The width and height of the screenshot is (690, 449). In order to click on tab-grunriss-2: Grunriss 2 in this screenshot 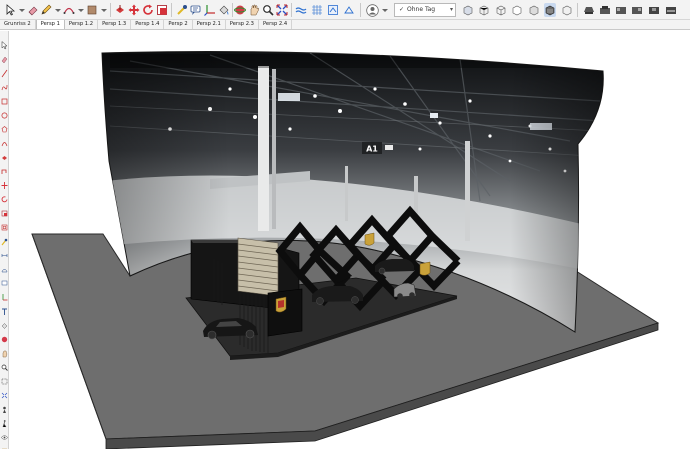, I will do `click(18, 24)`.